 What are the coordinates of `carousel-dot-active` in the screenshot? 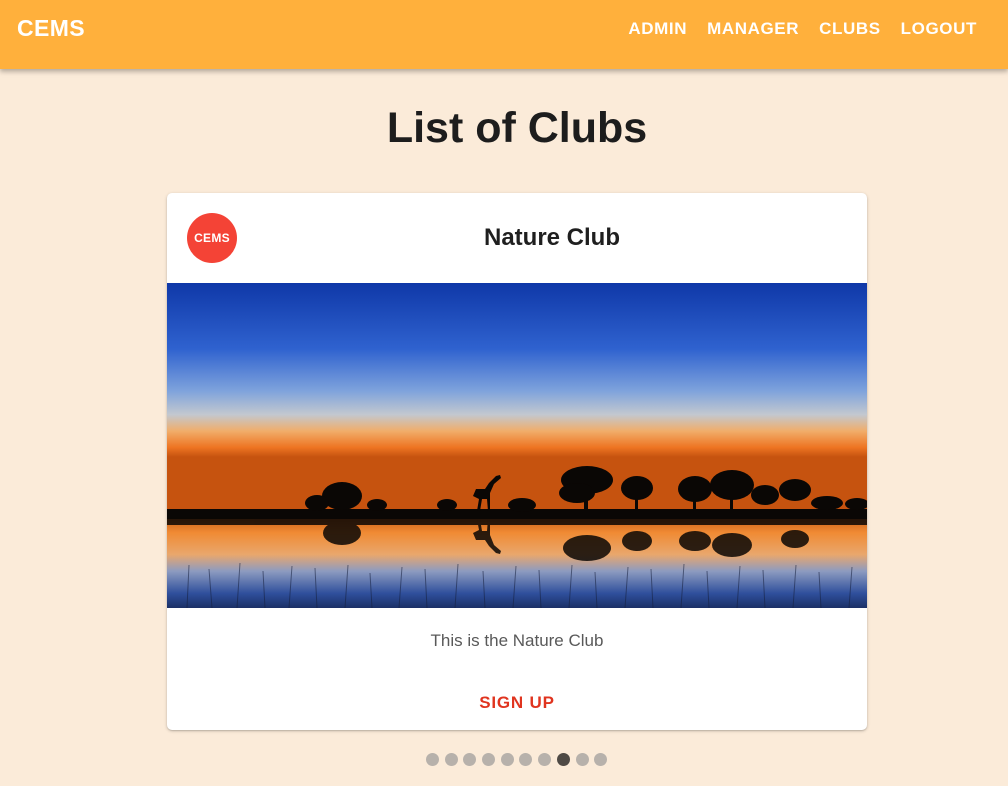 It's located at (563, 759).